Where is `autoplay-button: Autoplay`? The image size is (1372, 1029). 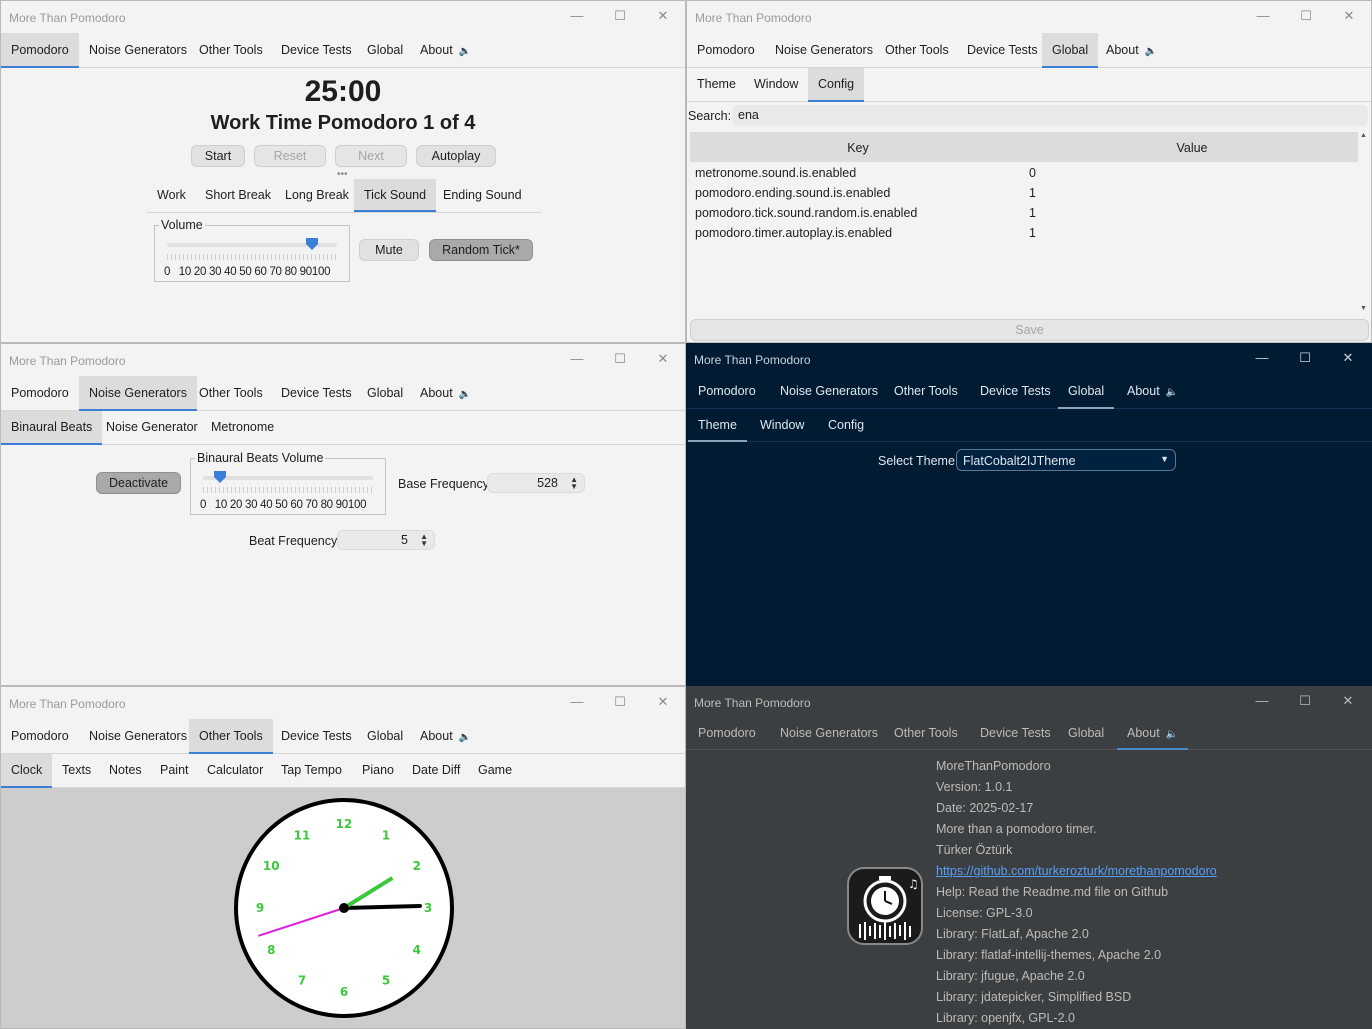 autoplay-button: Autoplay is located at coordinates (456, 156).